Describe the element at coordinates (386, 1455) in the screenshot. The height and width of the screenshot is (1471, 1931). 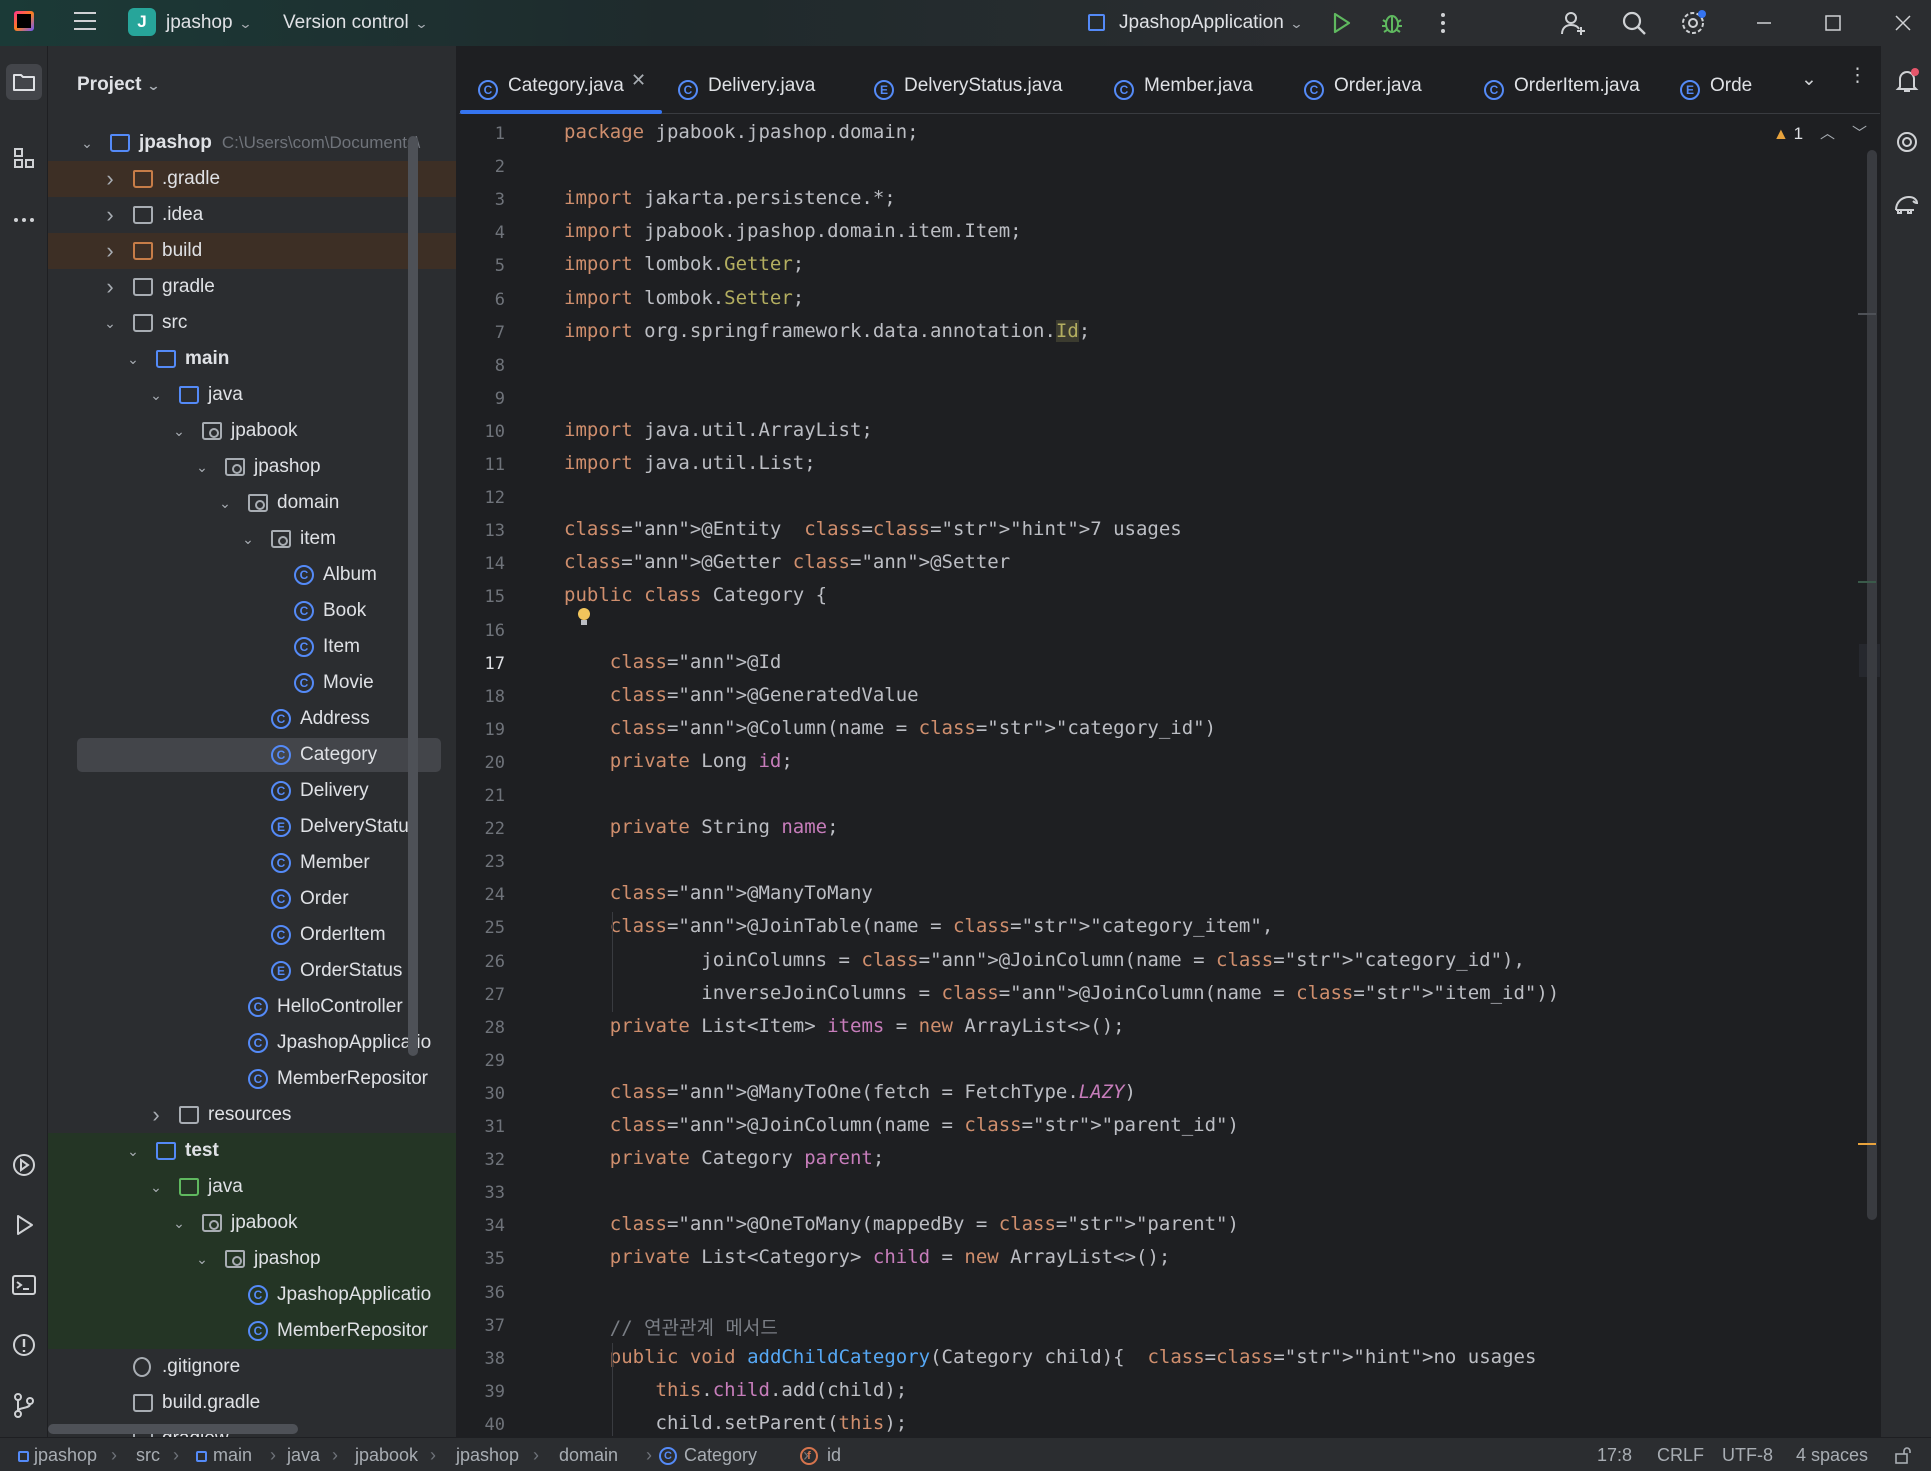
I see `breadcrumb-jpabook: jpabook` at that location.